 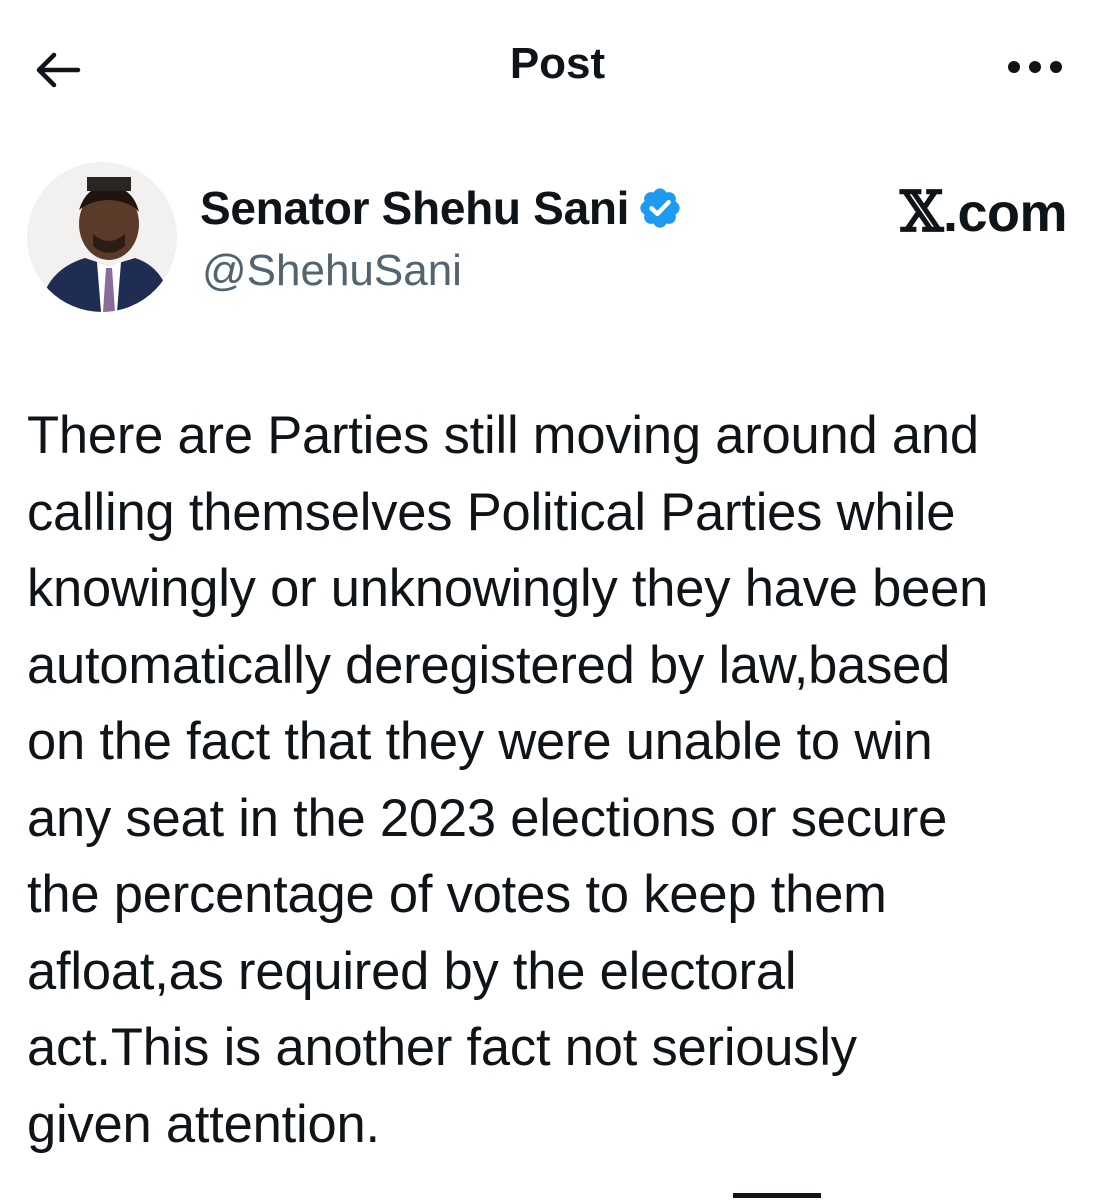 I want to click on profile-photo, so click(x=102, y=237).